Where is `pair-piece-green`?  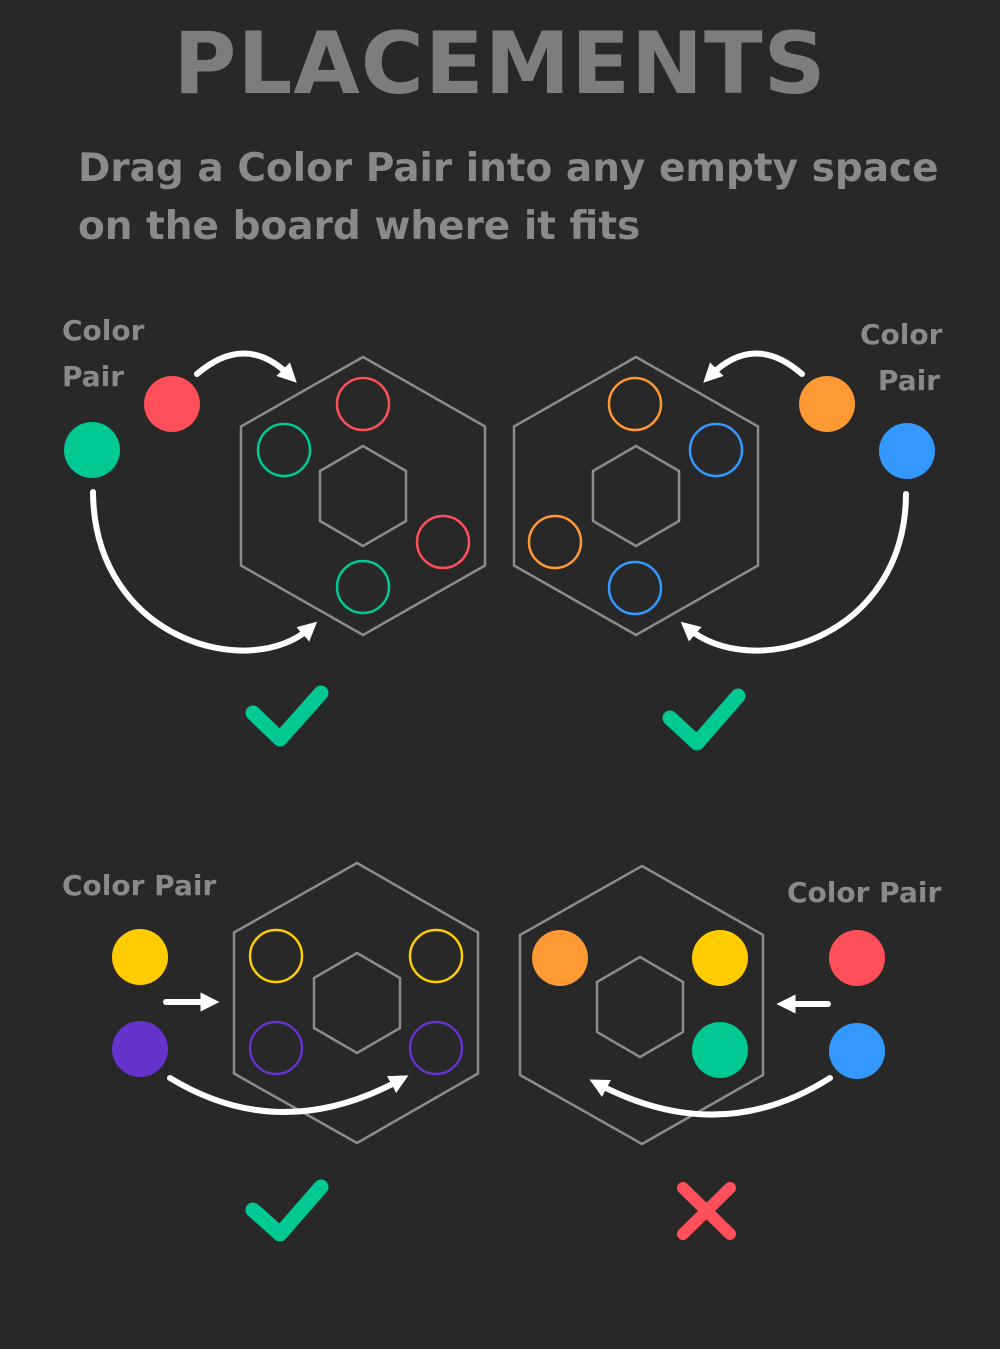
pair-piece-green is located at coordinates (92, 450).